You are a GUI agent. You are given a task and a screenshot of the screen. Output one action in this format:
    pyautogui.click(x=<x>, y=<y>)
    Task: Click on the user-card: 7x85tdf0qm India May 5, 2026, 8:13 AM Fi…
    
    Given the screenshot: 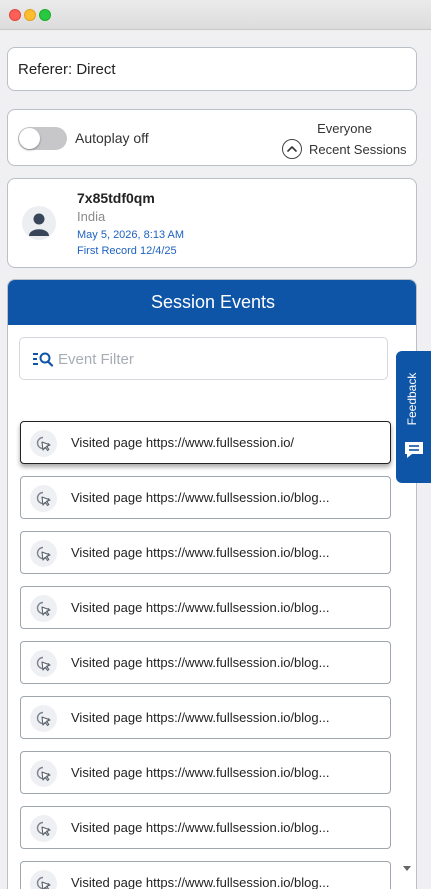 What is the action you would take?
    pyautogui.click(x=212, y=223)
    